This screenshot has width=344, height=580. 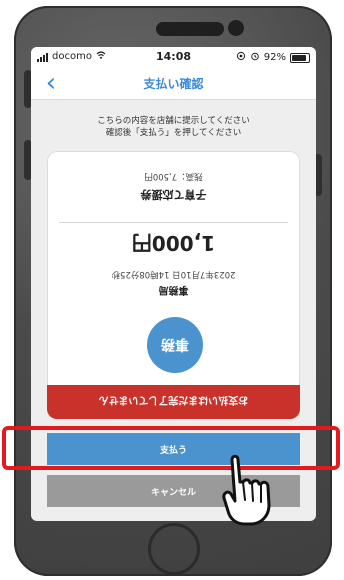 What do you see at coordinates (174, 549) in the screenshot?
I see `home-button` at bounding box center [174, 549].